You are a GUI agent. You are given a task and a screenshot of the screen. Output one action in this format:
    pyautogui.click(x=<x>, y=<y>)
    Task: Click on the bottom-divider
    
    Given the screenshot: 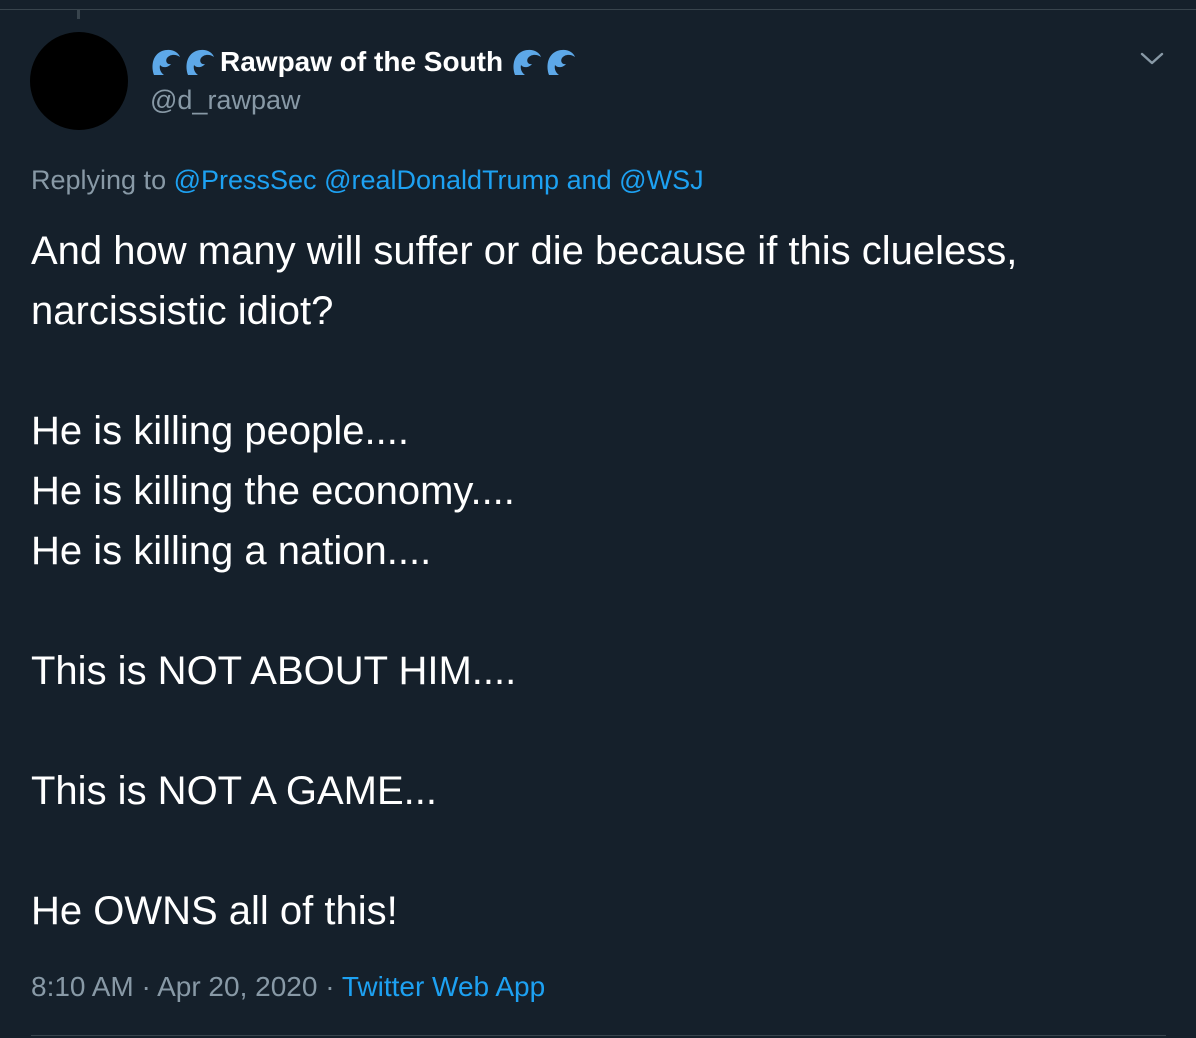 What is the action you would take?
    pyautogui.click(x=598, y=1035)
    